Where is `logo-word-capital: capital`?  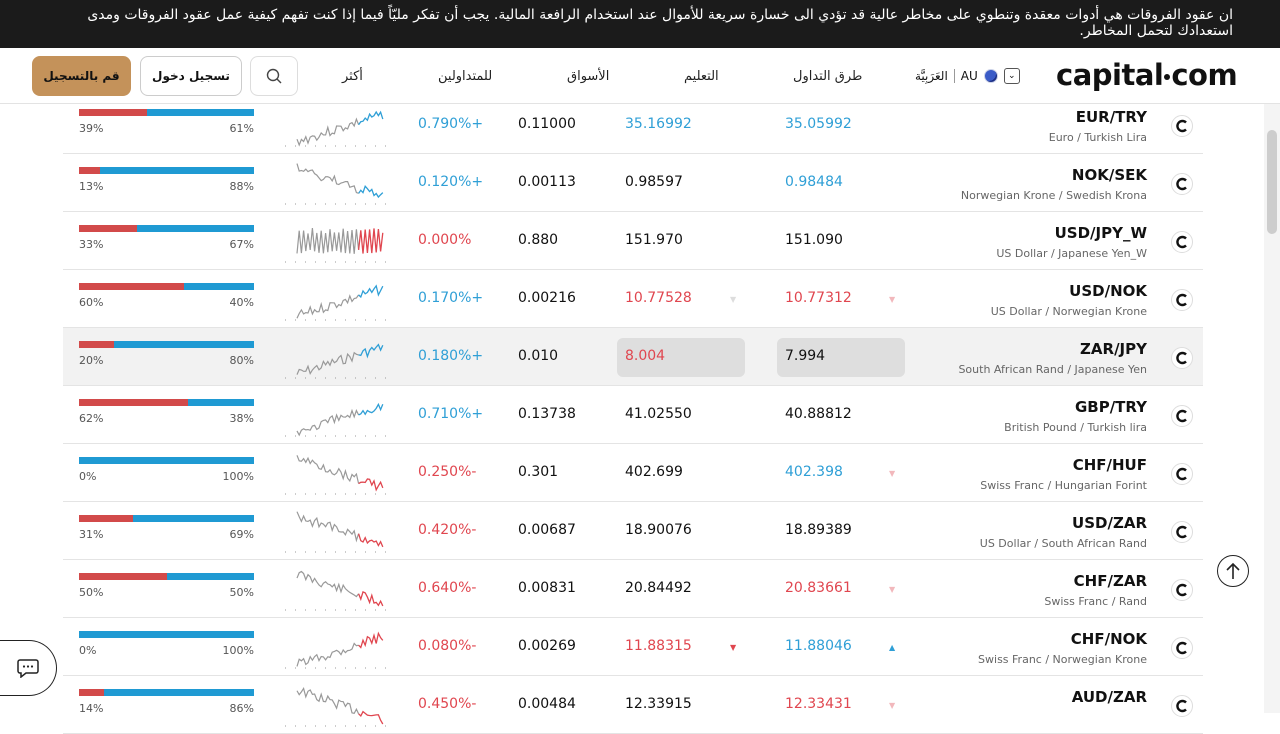 logo-word-capital: capital is located at coordinates (1110, 75).